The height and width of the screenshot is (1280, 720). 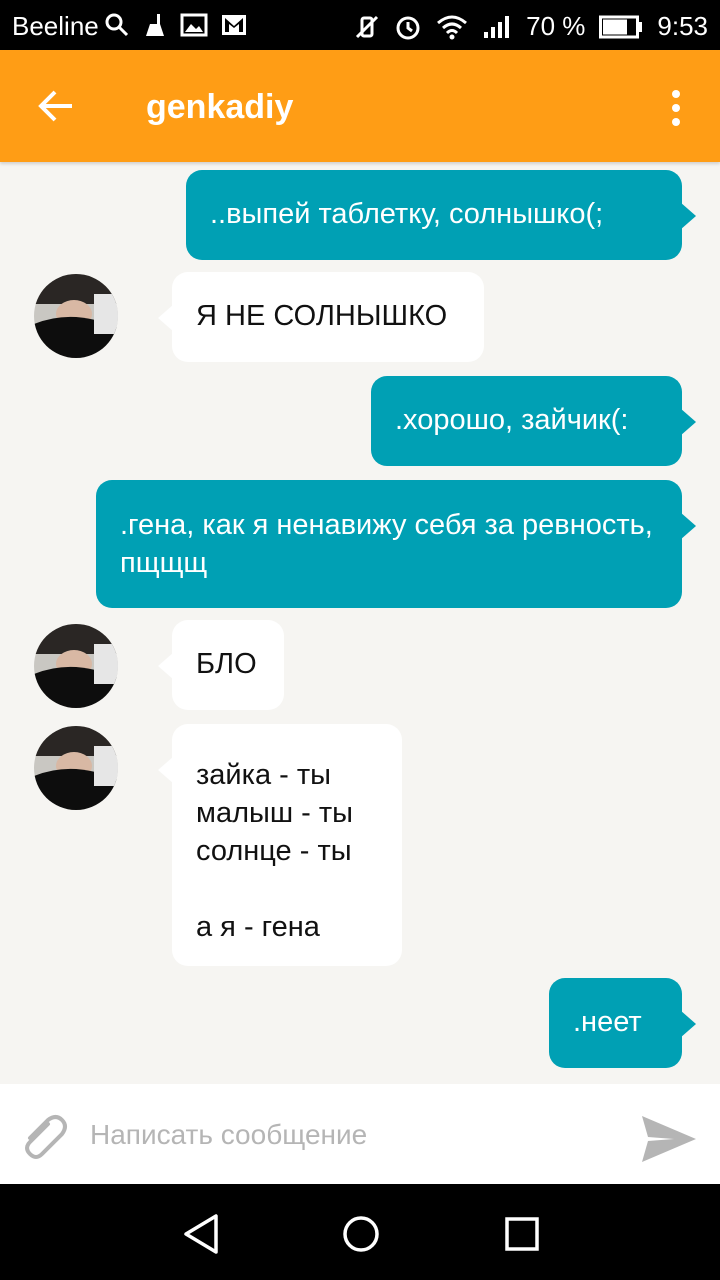 What do you see at coordinates (155, 25) in the screenshot?
I see `cleaner-icon` at bounding box center [155, 25].